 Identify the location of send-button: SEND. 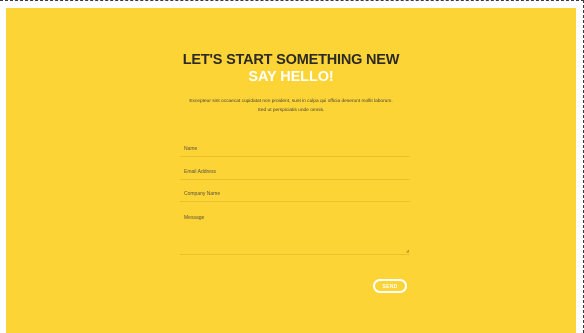
(390, 286).